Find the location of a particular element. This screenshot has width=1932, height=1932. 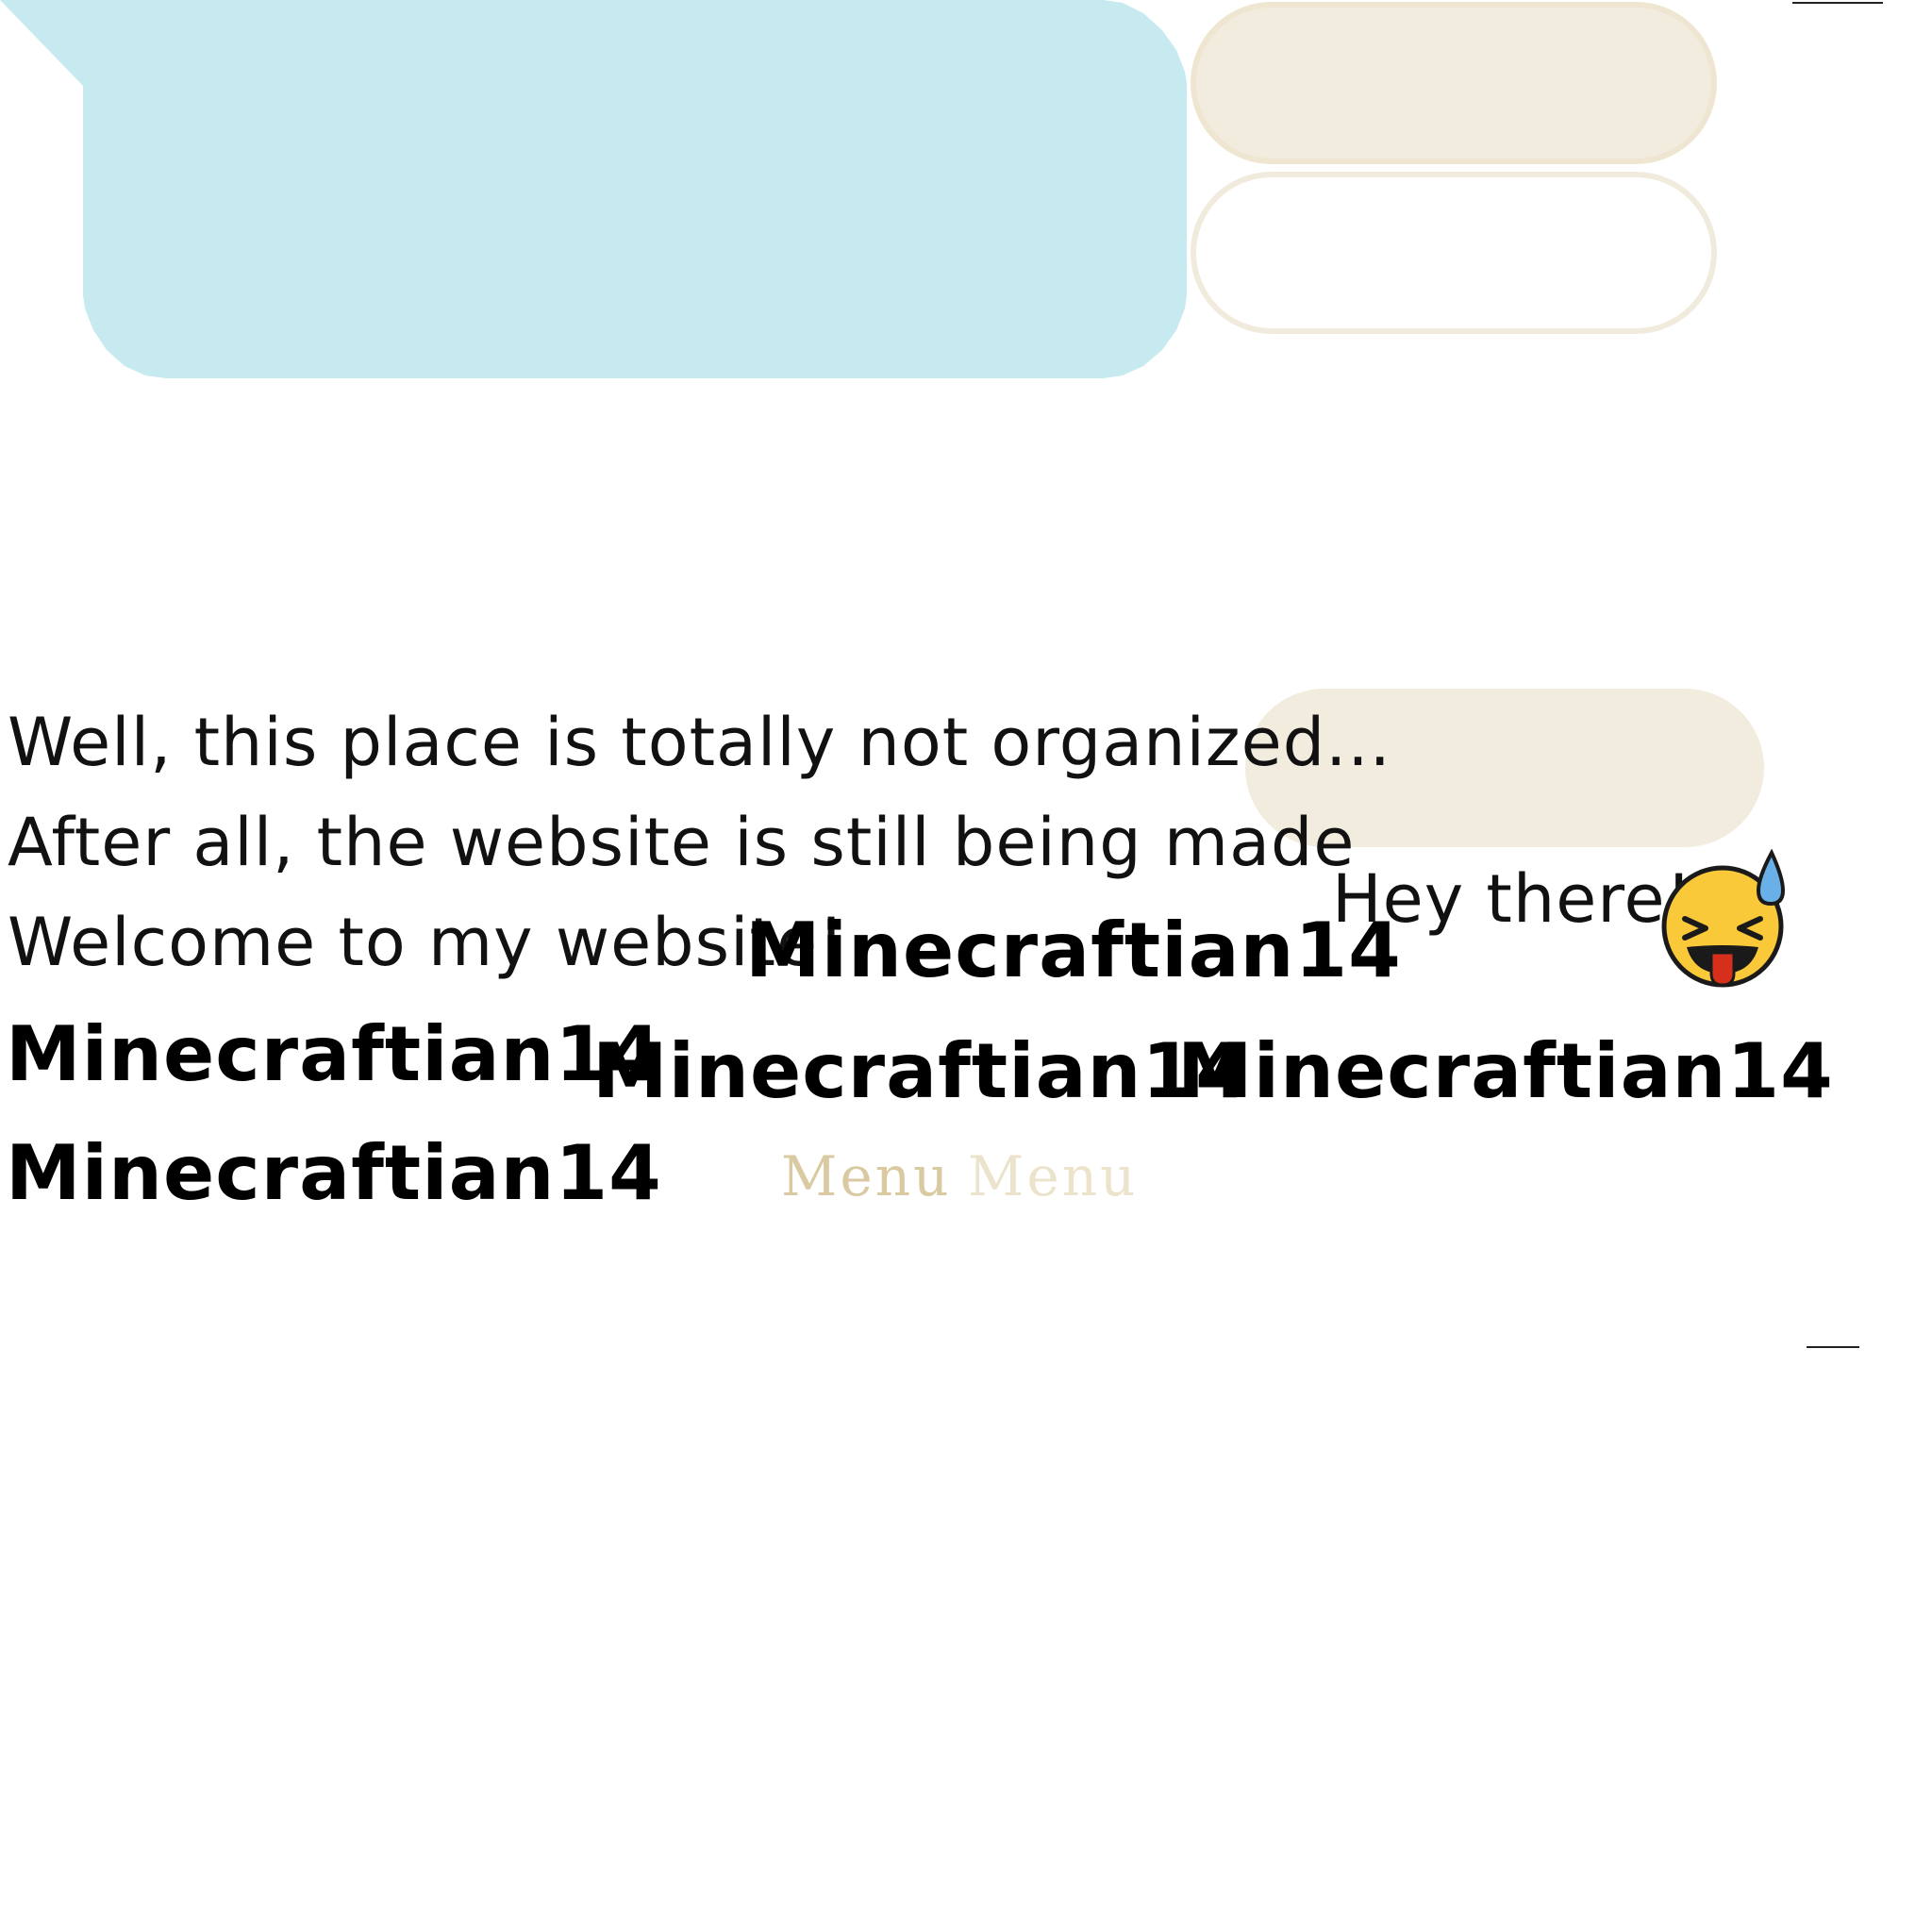

squinting-face-with-tongue-and-sweat-icon is located at coordinates (1726, 920).